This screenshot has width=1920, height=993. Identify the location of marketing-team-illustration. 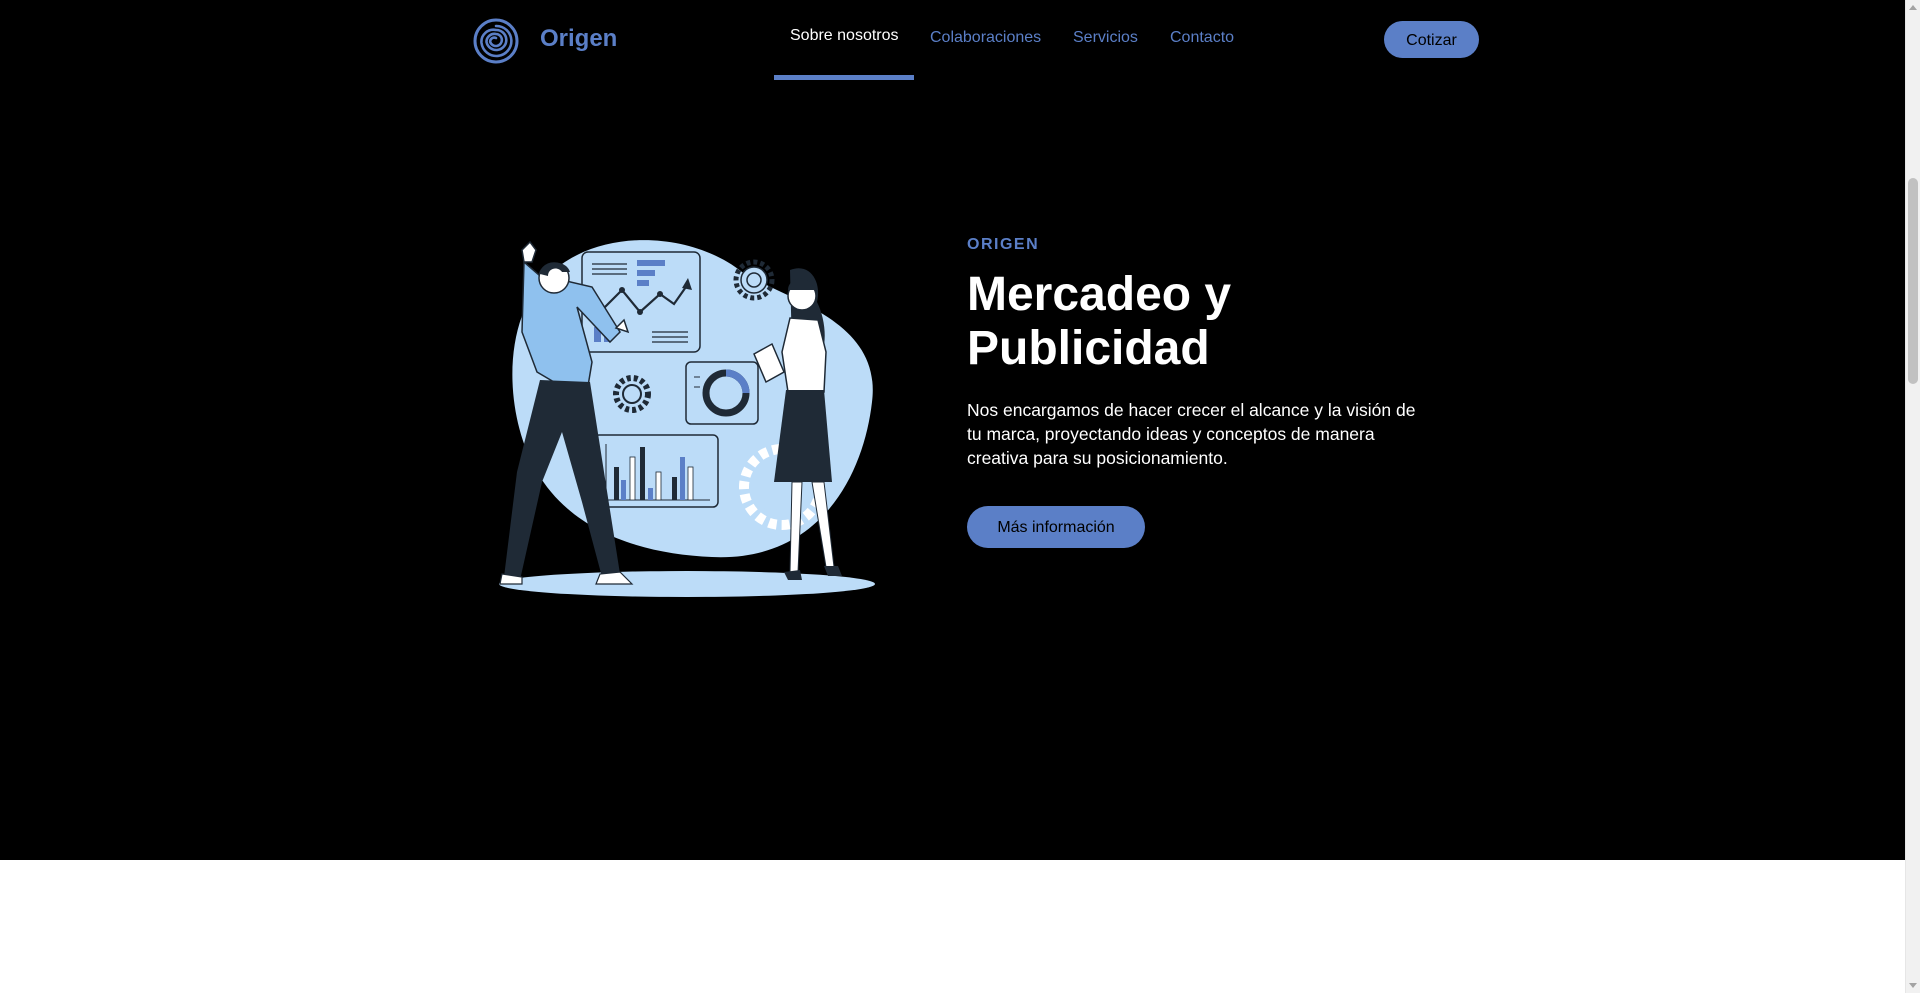
(687, 418).